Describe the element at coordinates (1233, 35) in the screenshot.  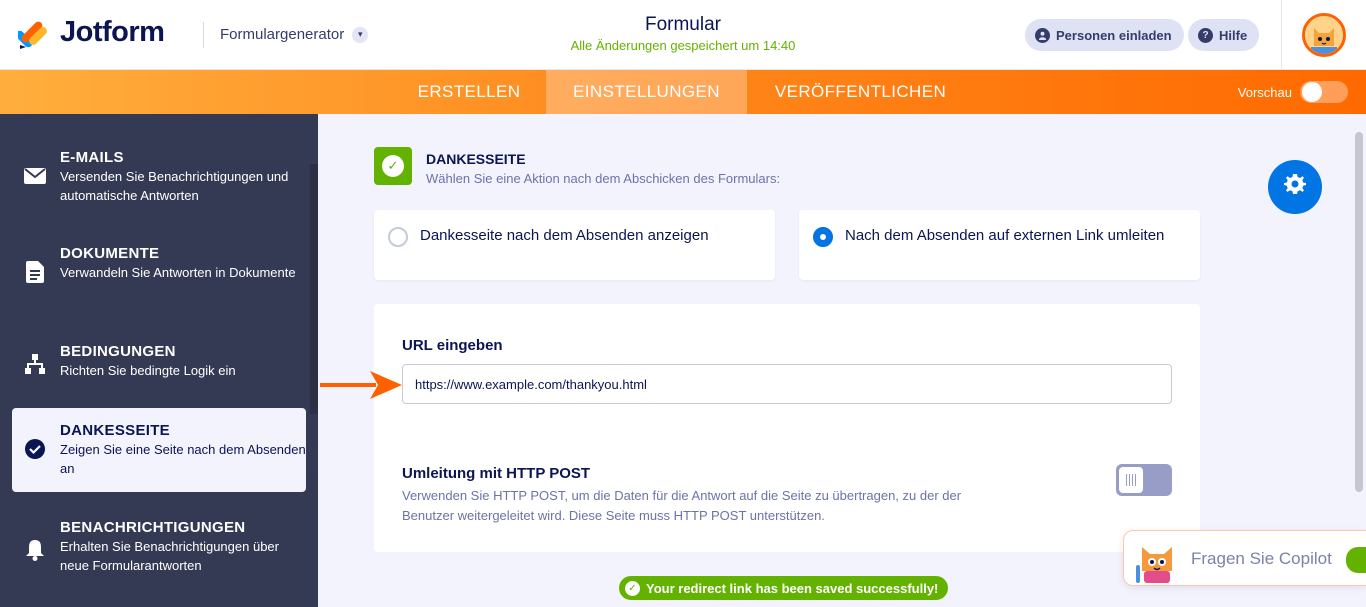
I see `help-label: Hilfe` at that location.